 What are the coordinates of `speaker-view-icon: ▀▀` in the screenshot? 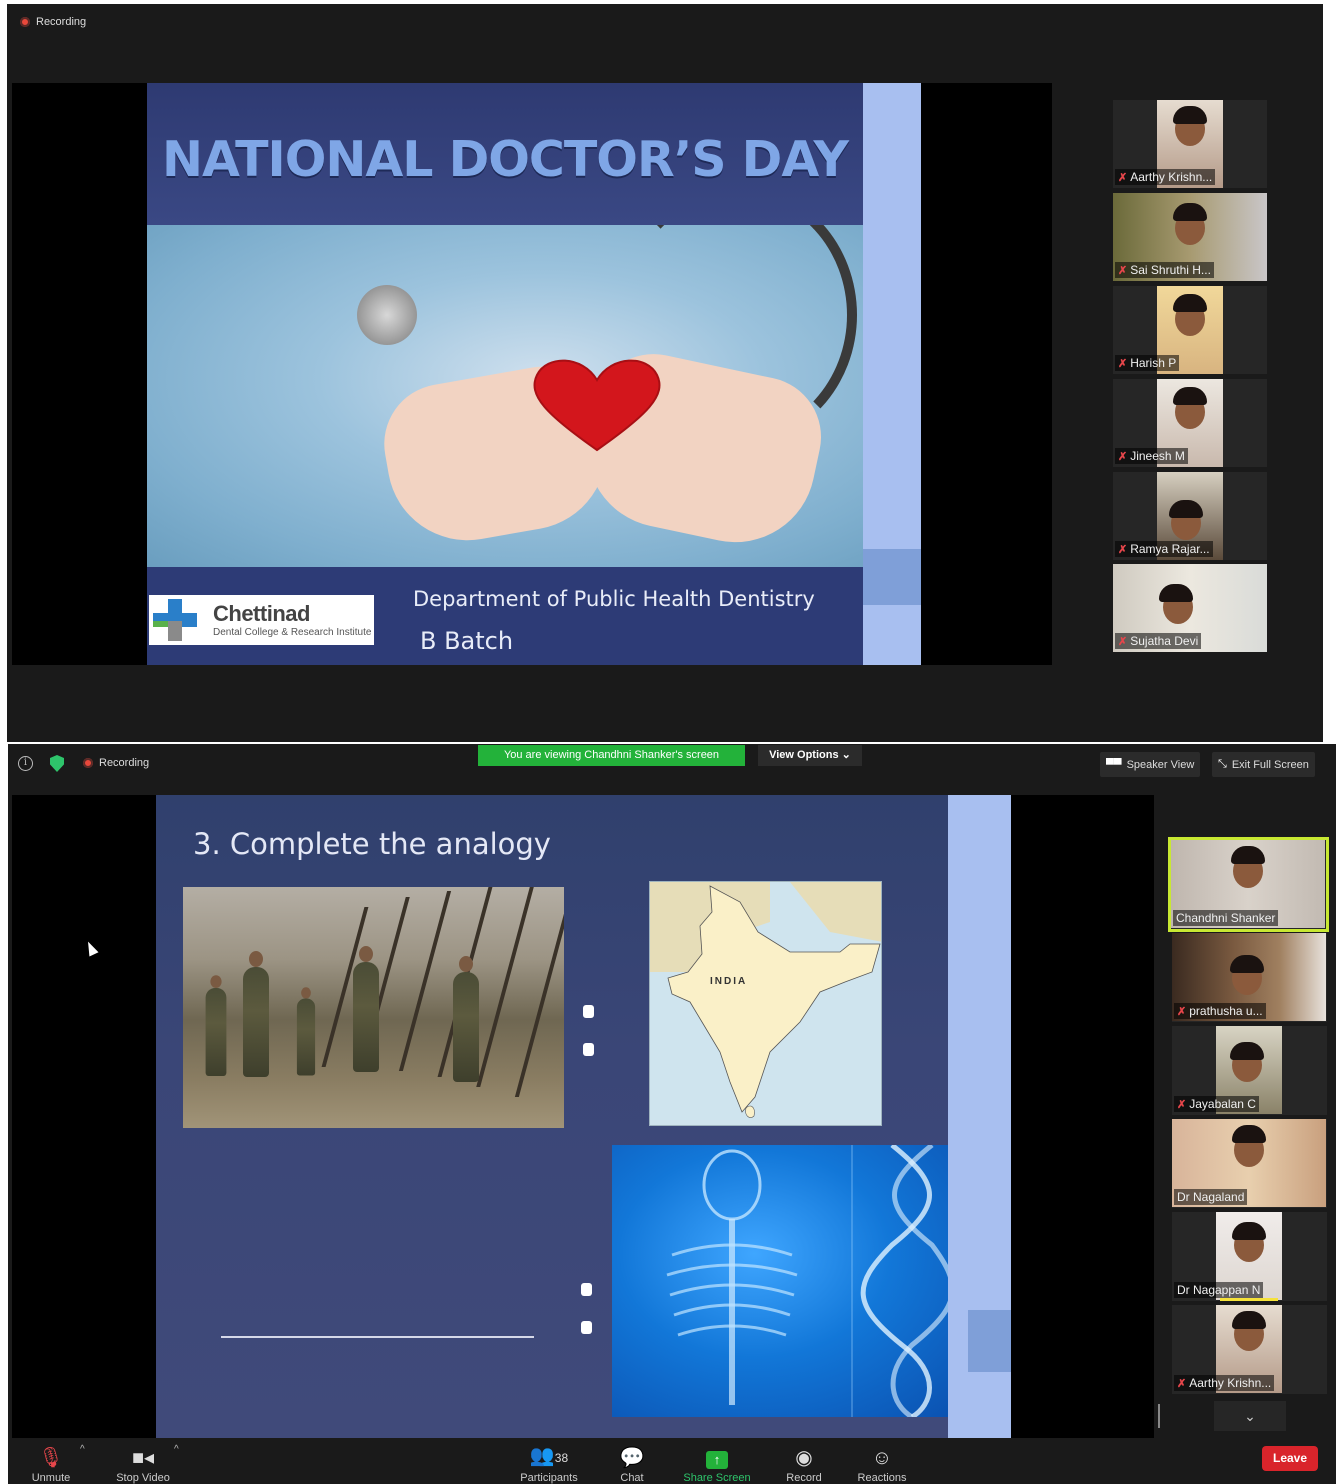 It's located at (1114, 764).